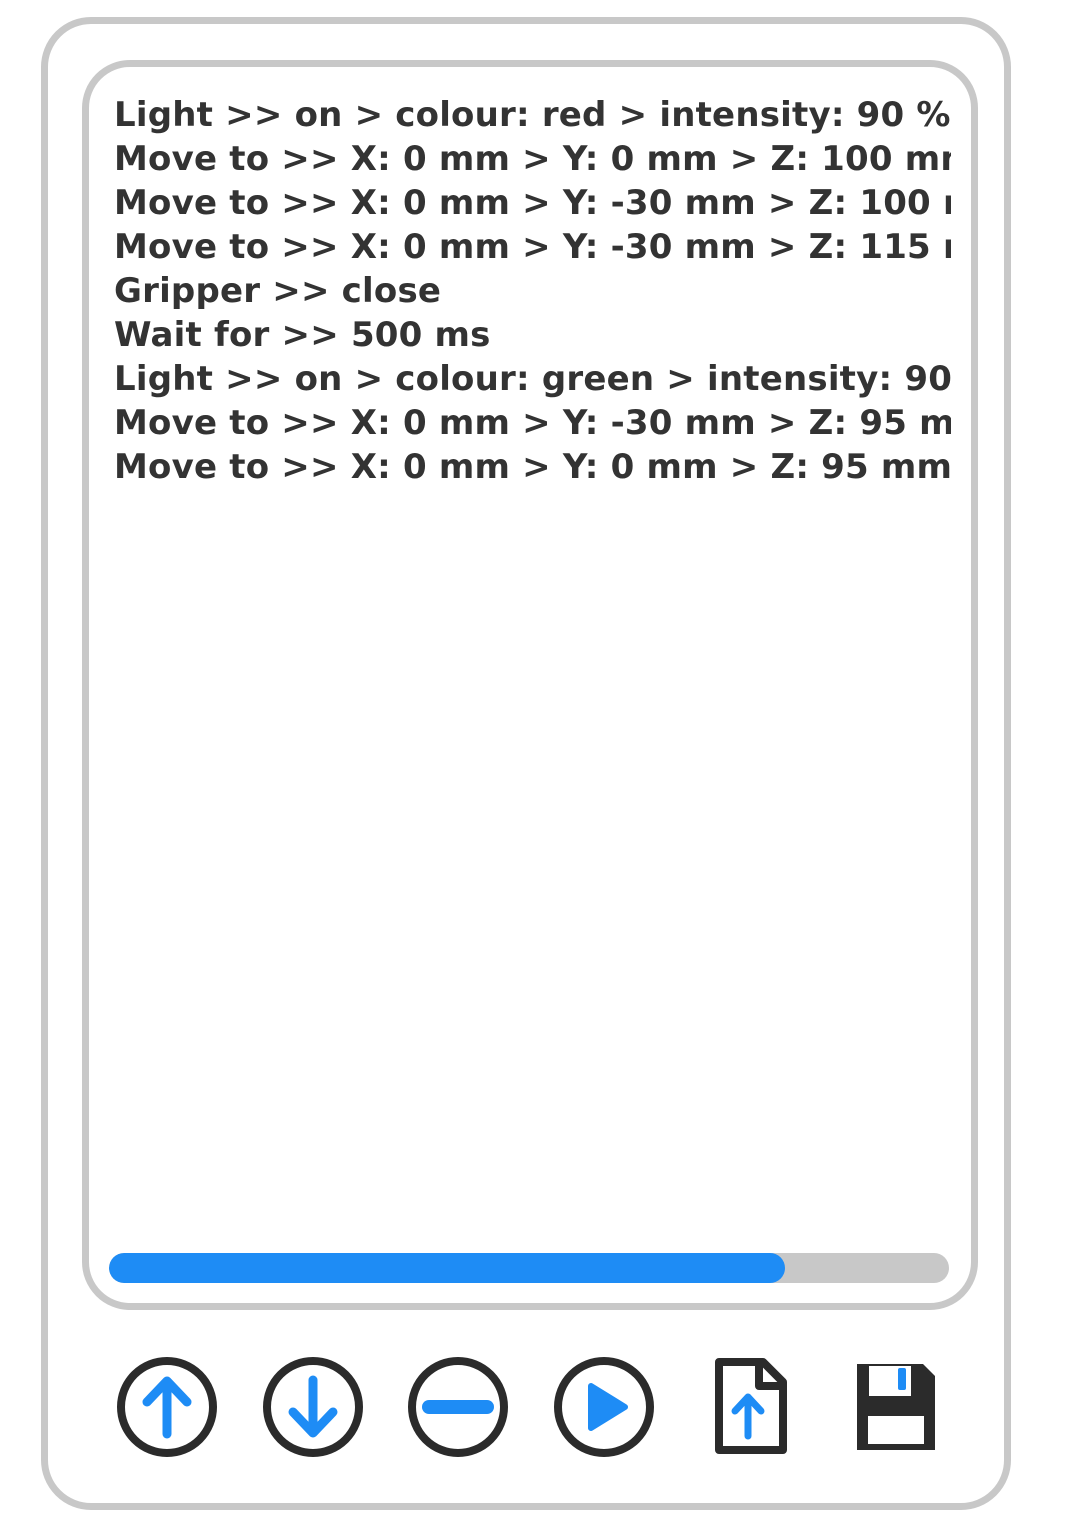  I want to click on minus-circle-icon, so click(458, 1407).